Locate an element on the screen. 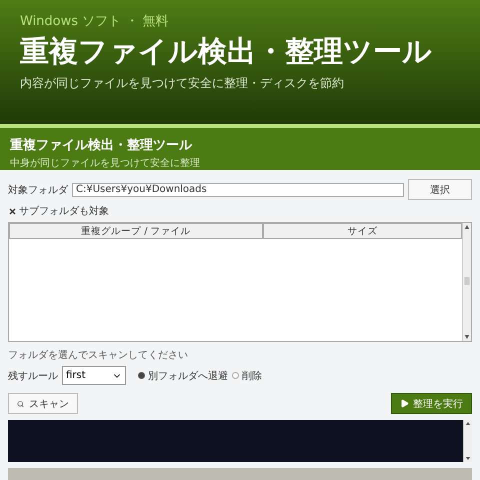 Image resolution: width=480 pixels, height=480 pixels. folder-field: C:¥Users¥you¥Downloads is located at coordinates (238, 189).